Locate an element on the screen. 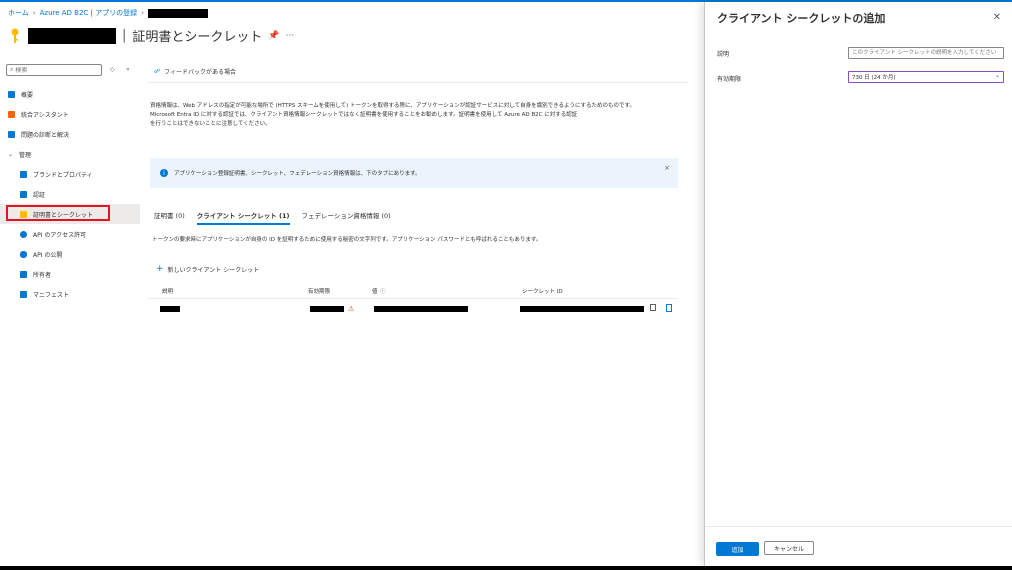 The image size is (1012, 570). expiry-value: 730 日 (24 か月) is located at coordinates (874, 78).